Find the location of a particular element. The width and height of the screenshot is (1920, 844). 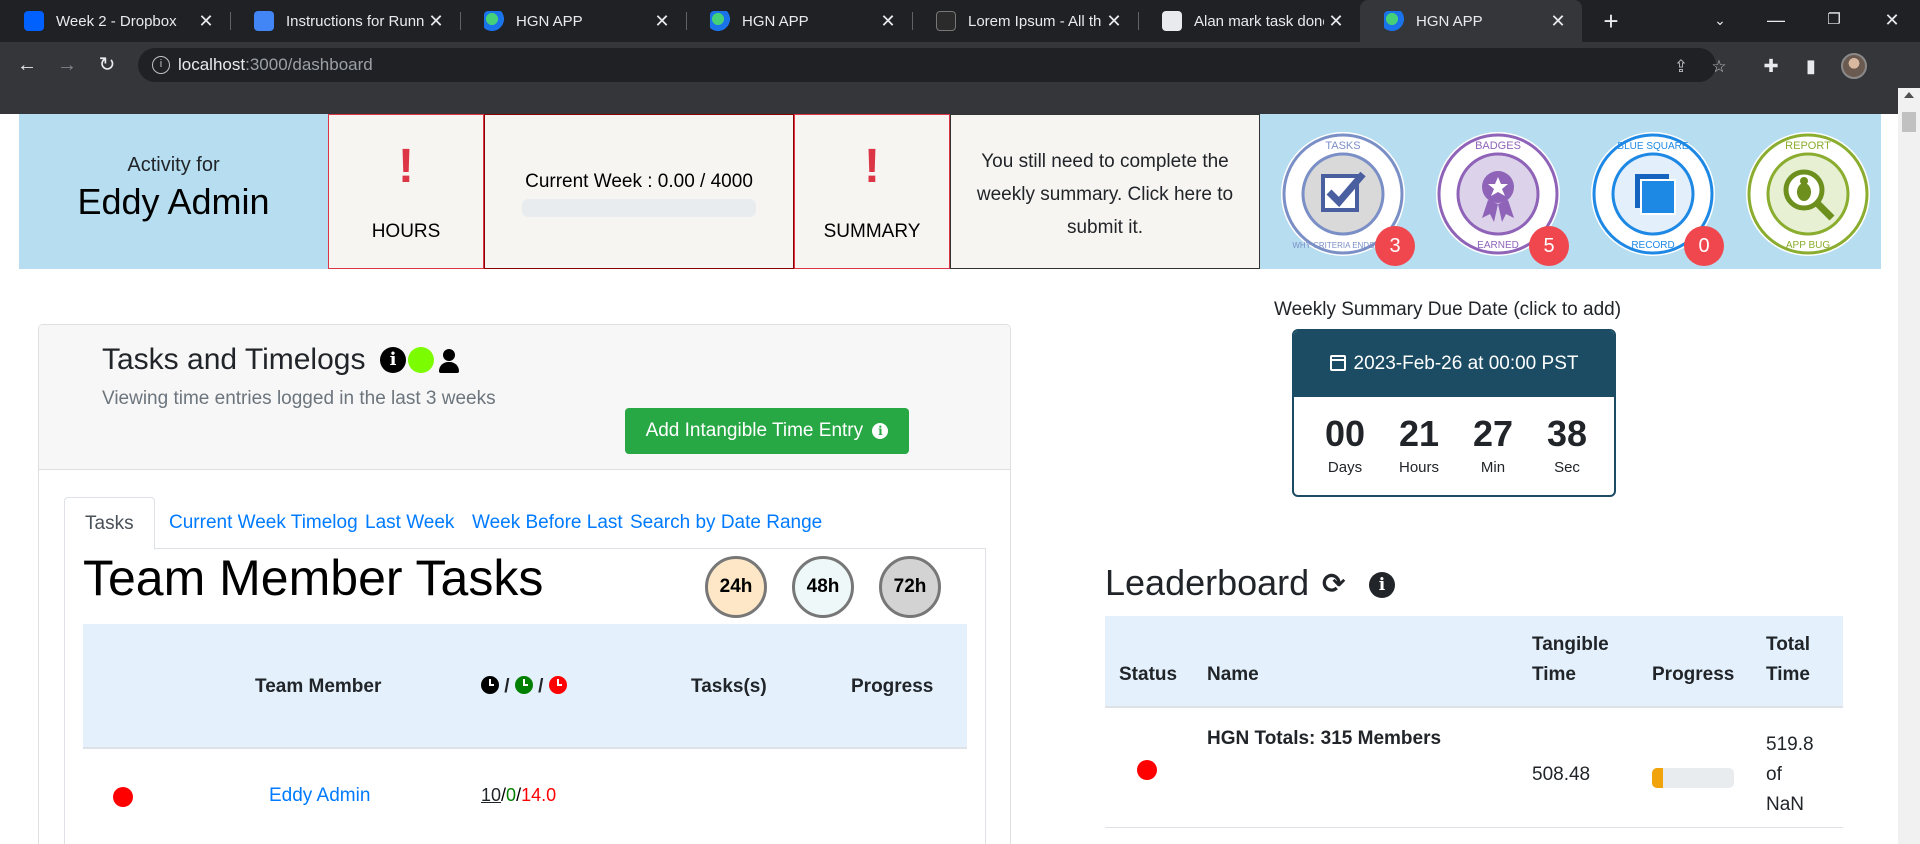

due-date-header: 2023-Feb-26 at 00:00 PST is located at coordinates (1454, 364).